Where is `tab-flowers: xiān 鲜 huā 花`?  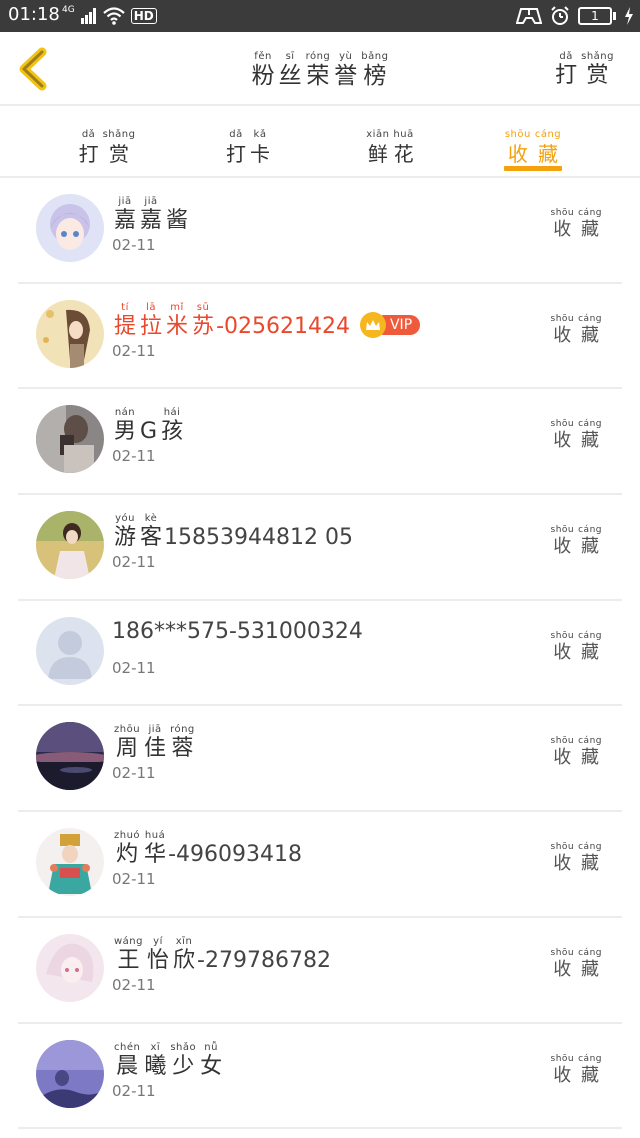
tab-flowers: xiān 鲜 huā 花 is located at coordinates (390, 144).